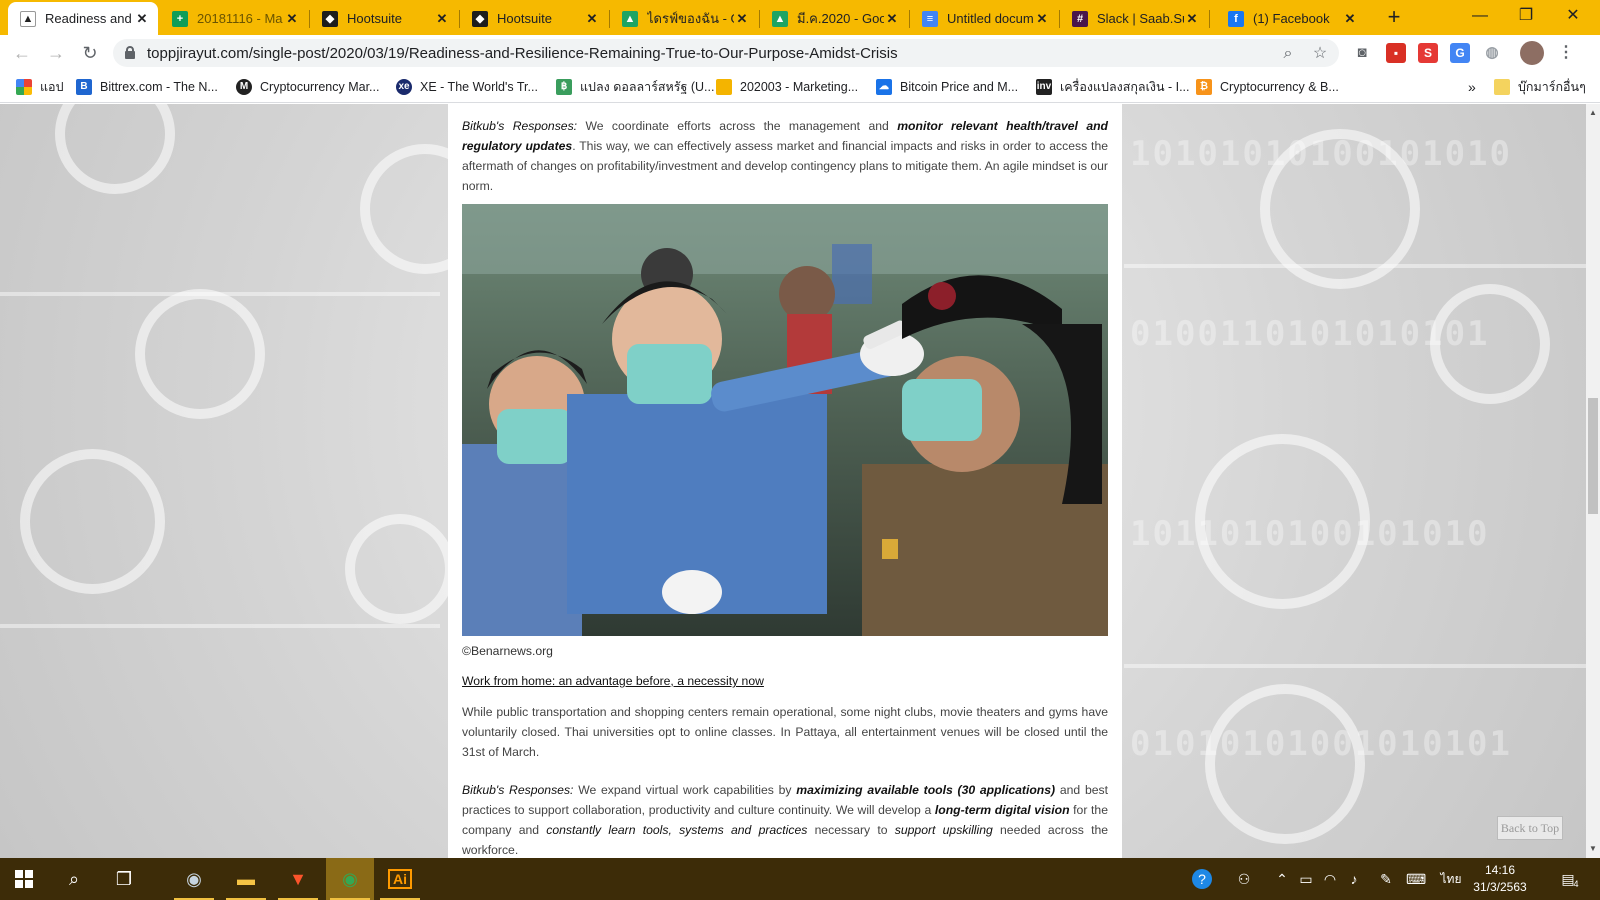 This screenshot has width=1600, height=900. I want to click on wifi-icon: ◠, so click(1330, 879).